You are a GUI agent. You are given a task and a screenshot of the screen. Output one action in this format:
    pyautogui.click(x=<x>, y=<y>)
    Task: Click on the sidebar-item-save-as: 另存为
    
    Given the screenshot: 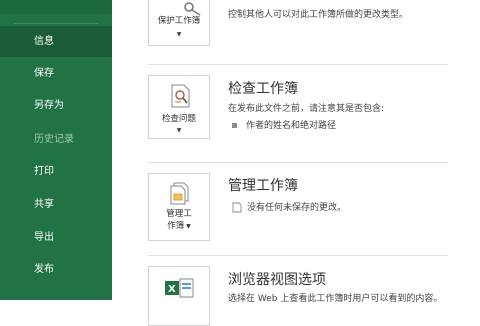 What is the action you would take?
    pyautogui.click(x=56, y=105)
    